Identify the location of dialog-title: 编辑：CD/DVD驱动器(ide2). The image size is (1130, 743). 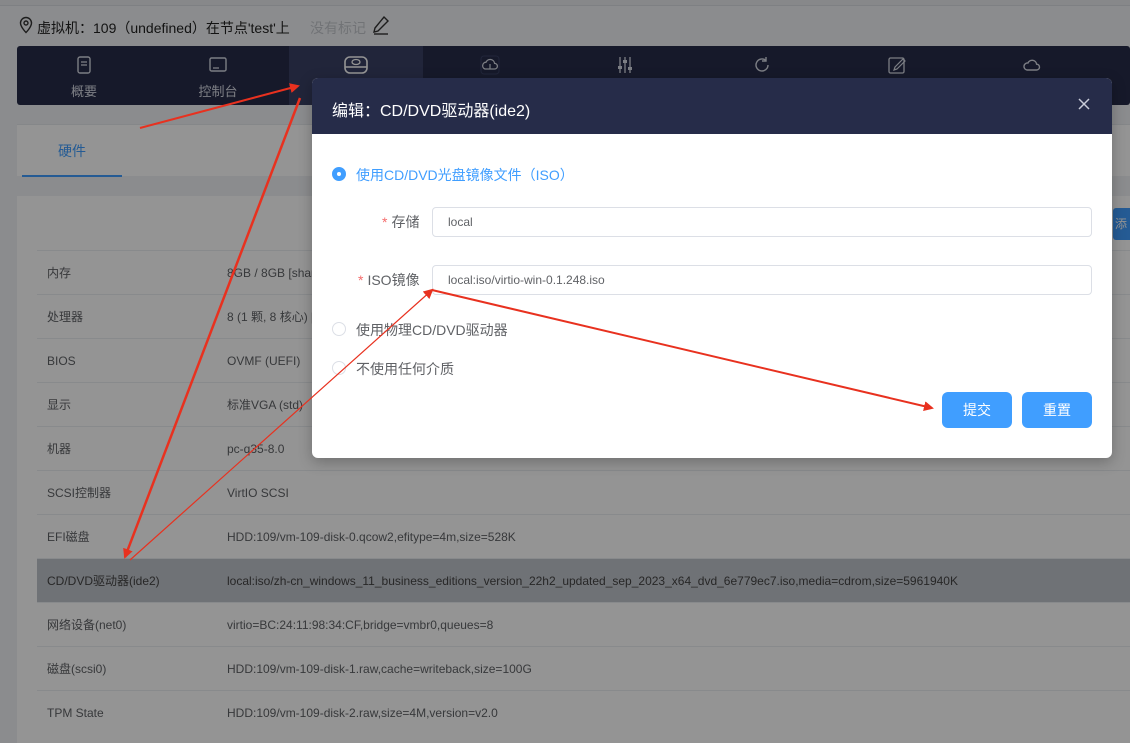
(431, 111).